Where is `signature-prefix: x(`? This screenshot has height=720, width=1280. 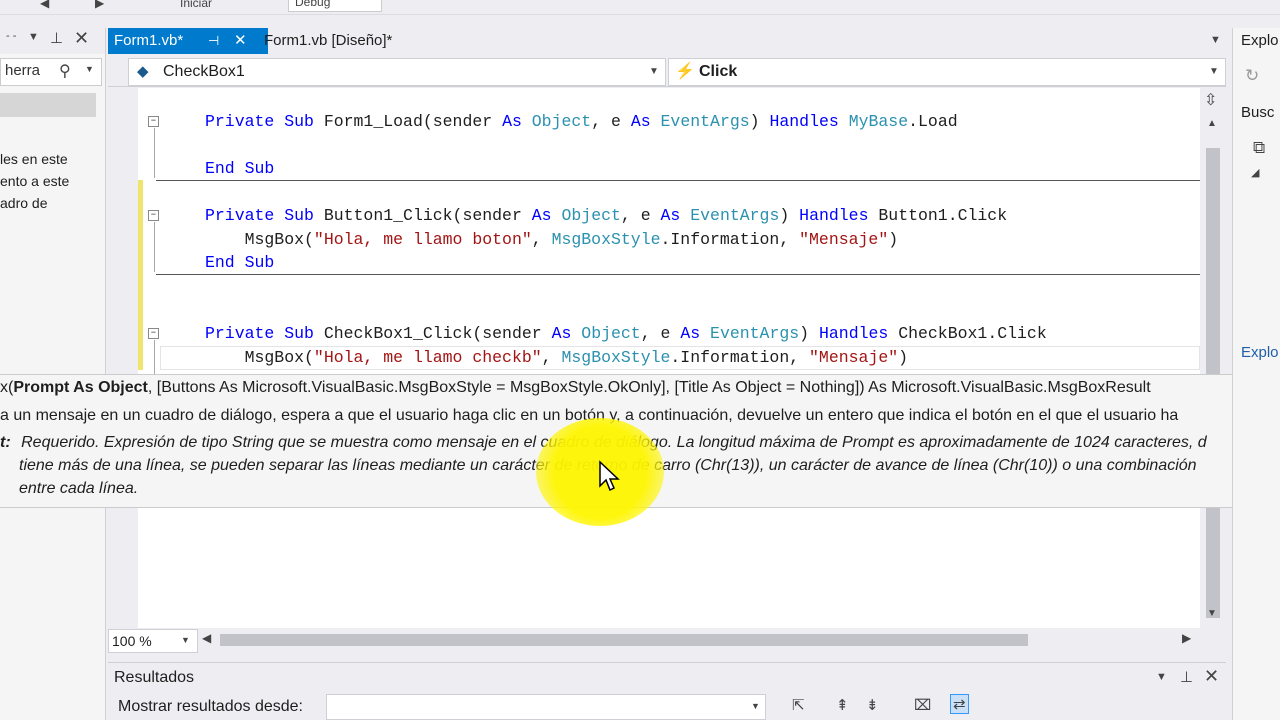 signature-prefix: x( is located at coordinates (7, 387).